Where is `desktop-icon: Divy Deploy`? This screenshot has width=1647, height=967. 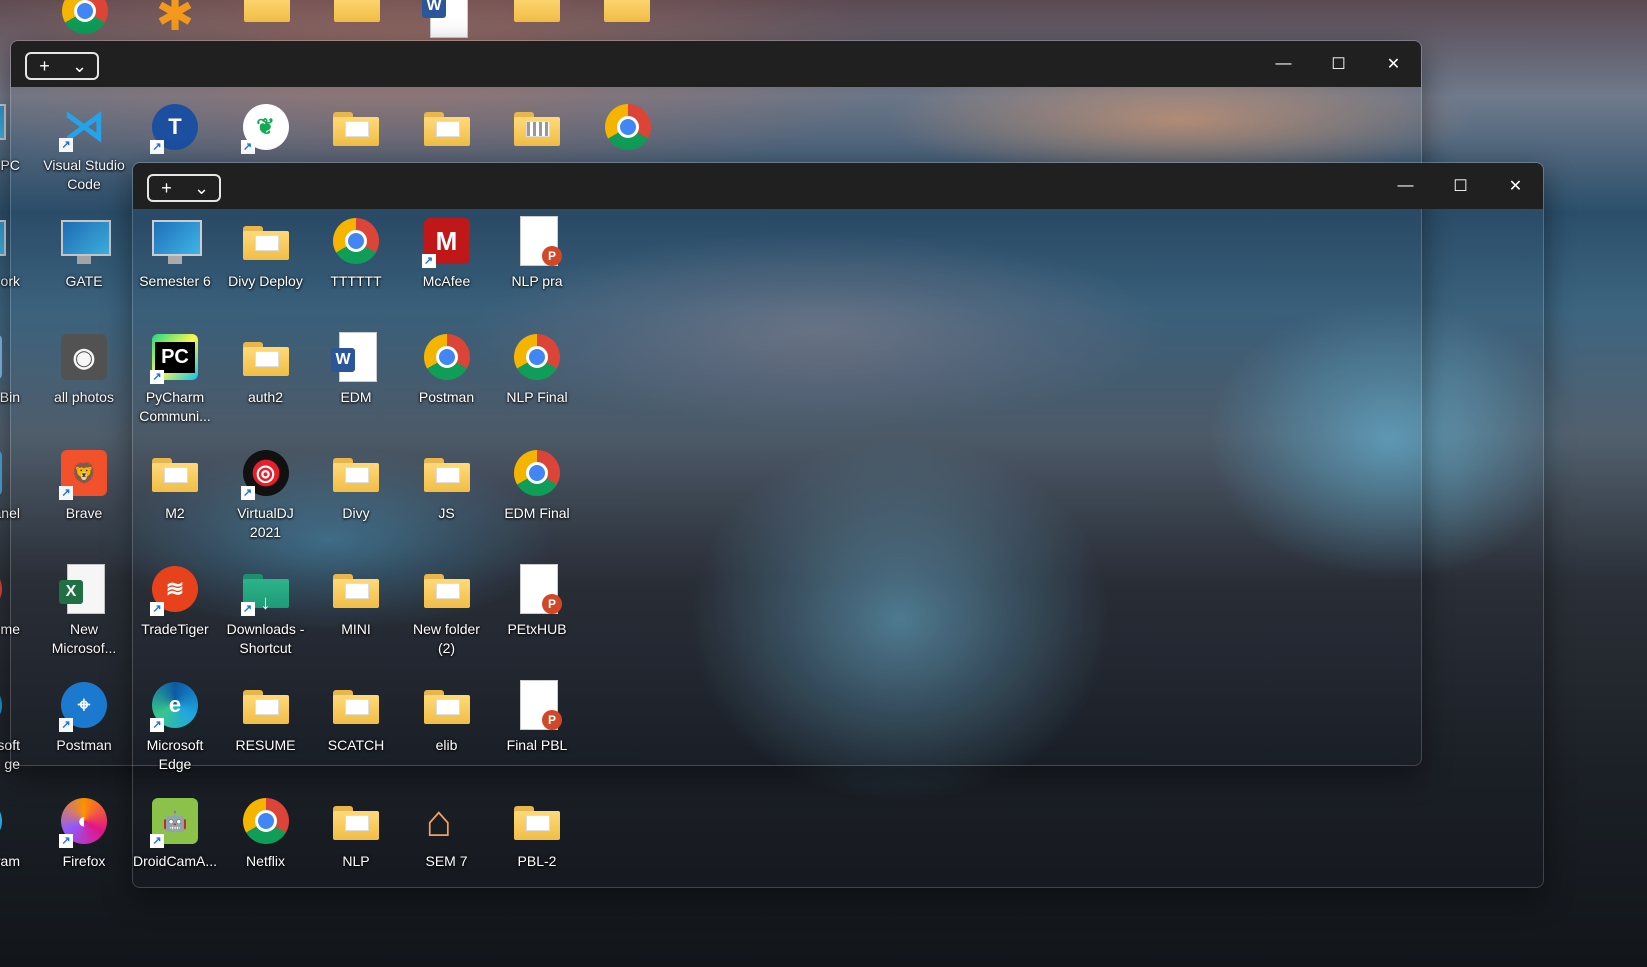 desktop-icon: Divy Deploy is located at coordinates (266, 252).